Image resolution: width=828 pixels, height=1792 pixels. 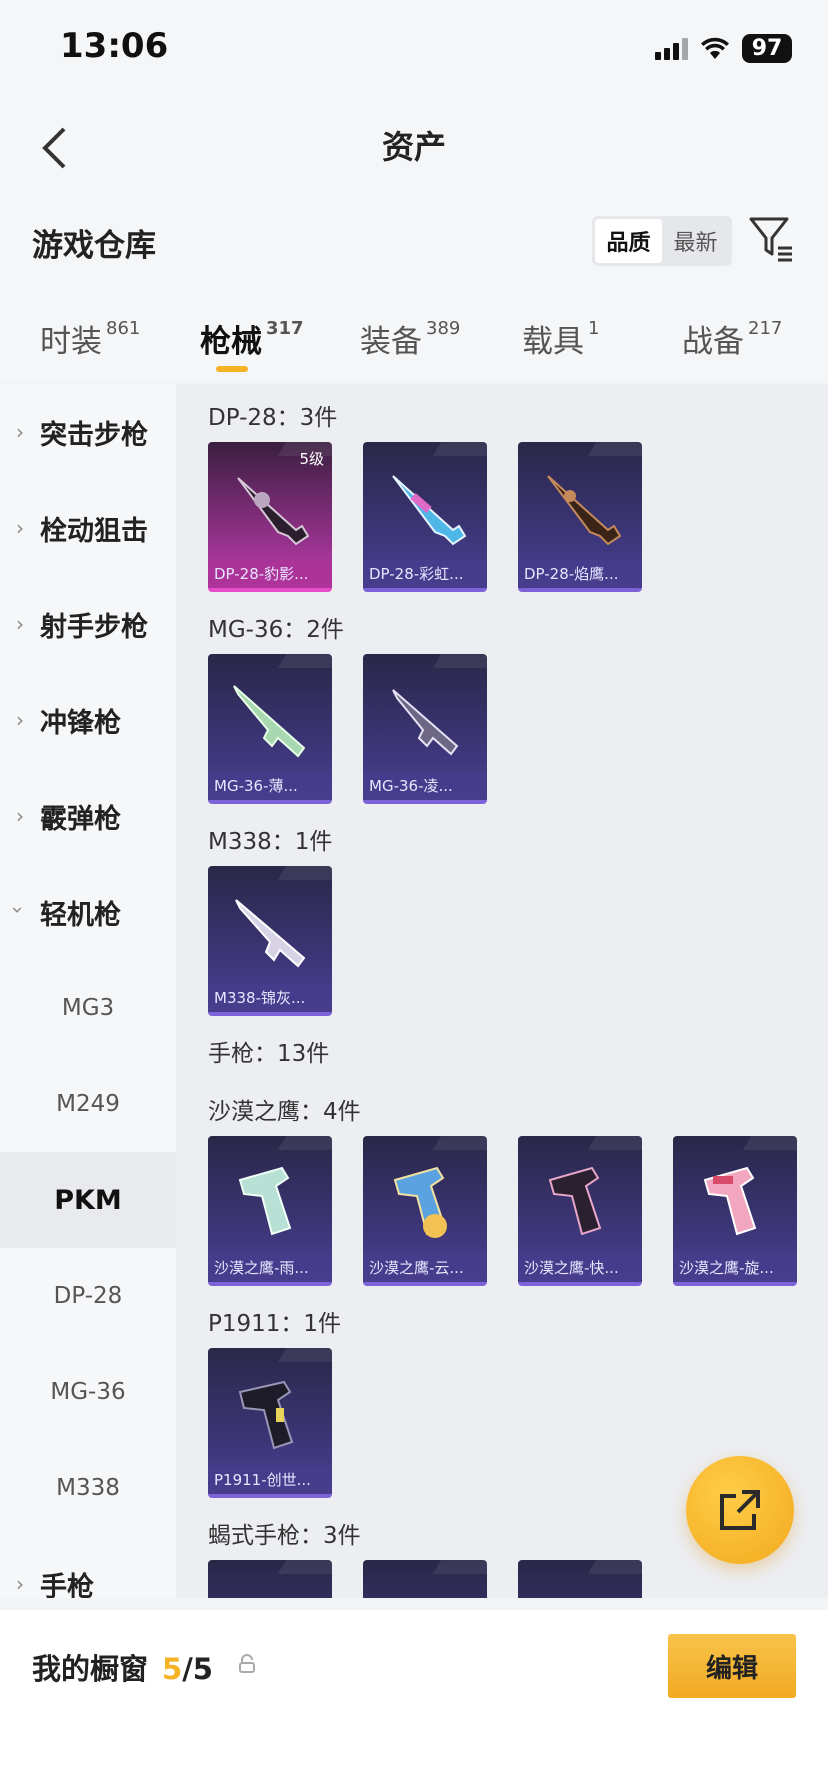 What do you see at coordinates (18, 910) in the screenshot?
I see `chevron-down-icon: ›` at bounding box center [18, 910].